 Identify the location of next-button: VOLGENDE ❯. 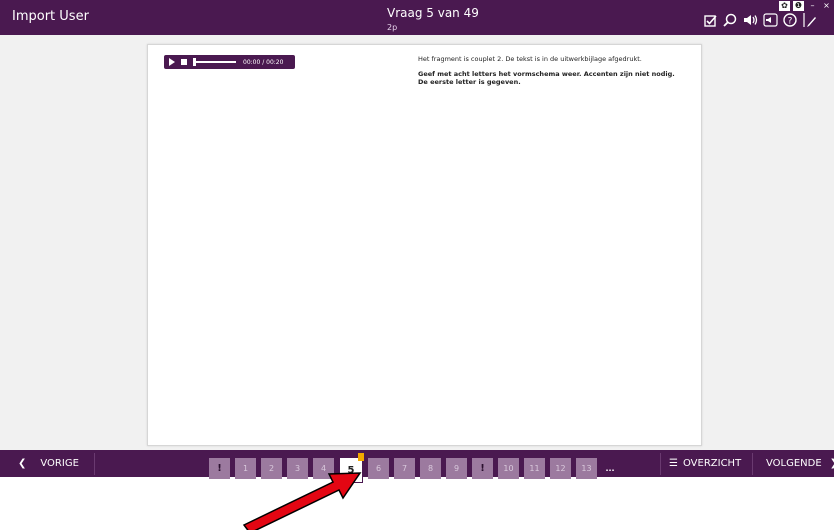
(793, 464).